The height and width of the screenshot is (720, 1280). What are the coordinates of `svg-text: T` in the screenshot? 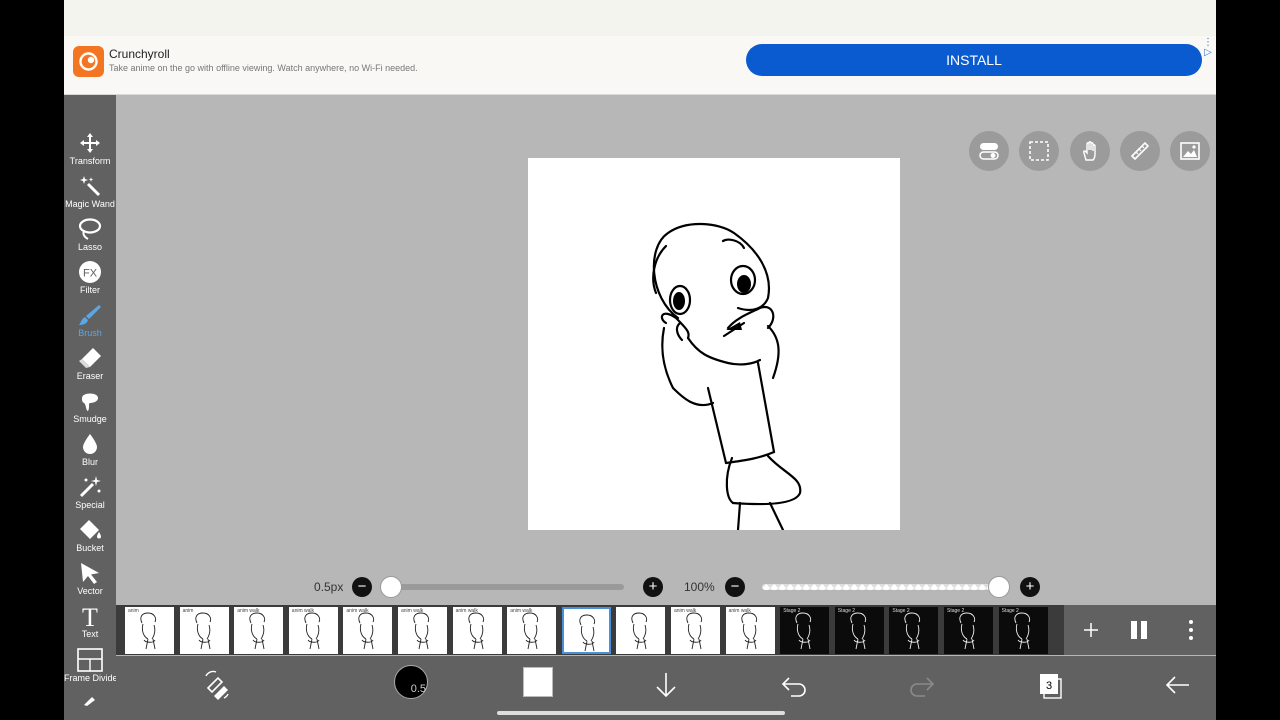 It's located at (90, 616).